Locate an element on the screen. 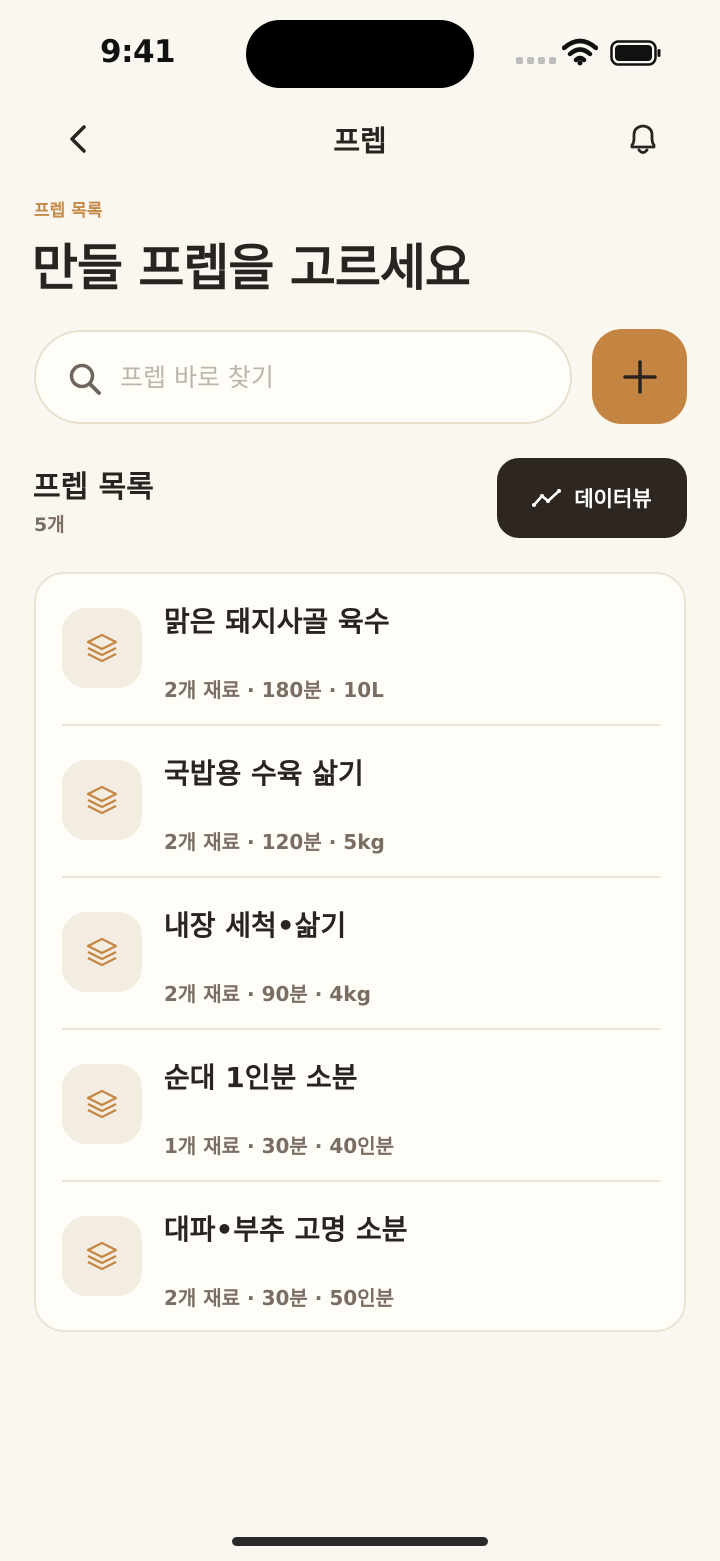 This screenshot has width=720, height=1561. item-name: 내장 세척•삶기 is located at coordinates (255, 925).